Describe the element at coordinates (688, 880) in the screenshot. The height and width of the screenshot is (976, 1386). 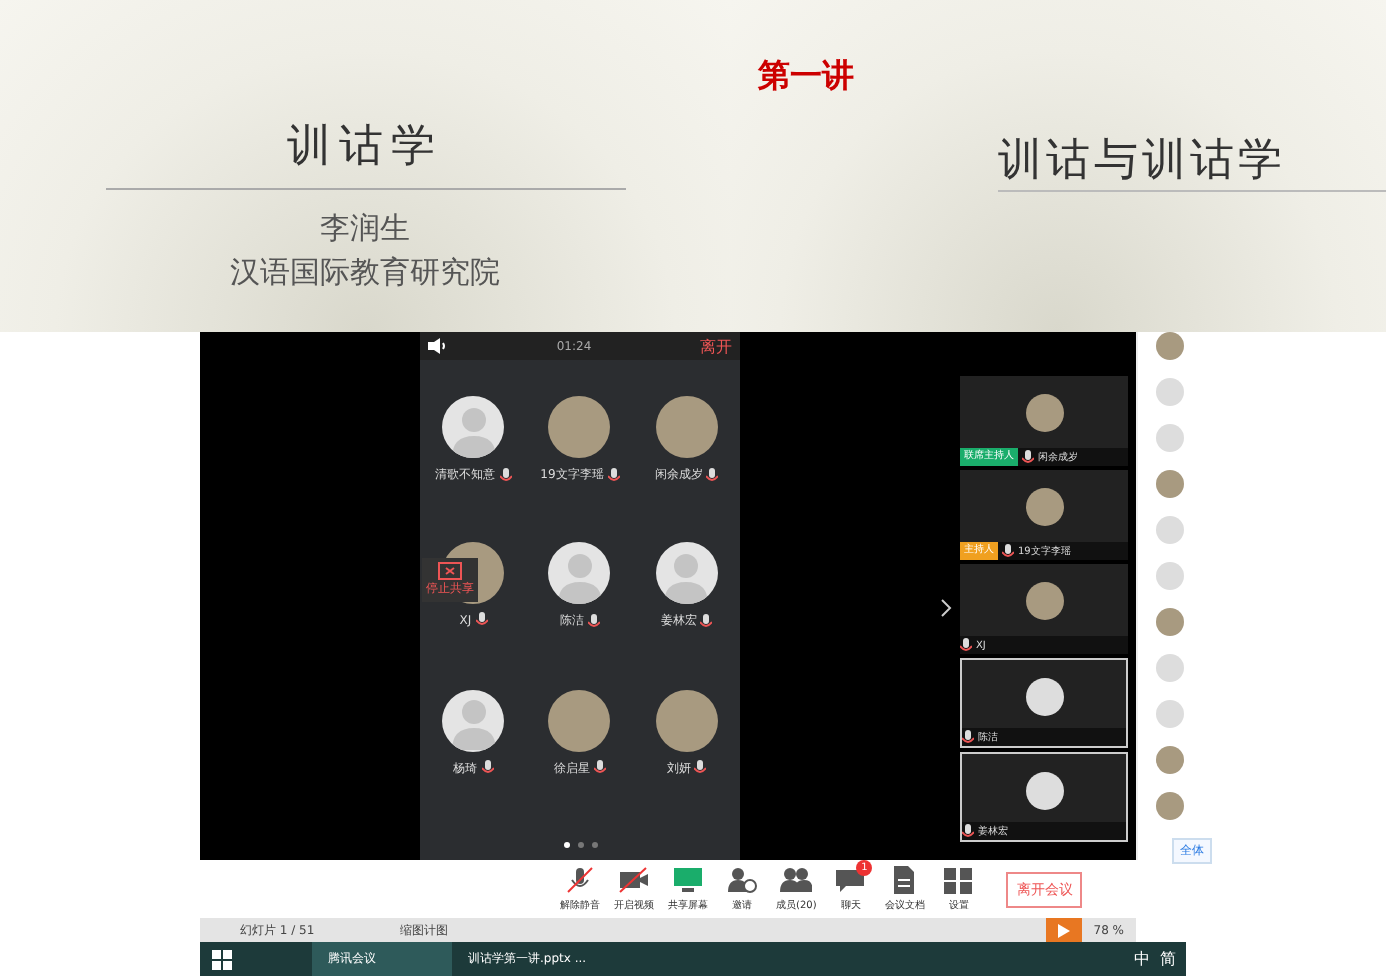
I see `monitor-icon` at that location.